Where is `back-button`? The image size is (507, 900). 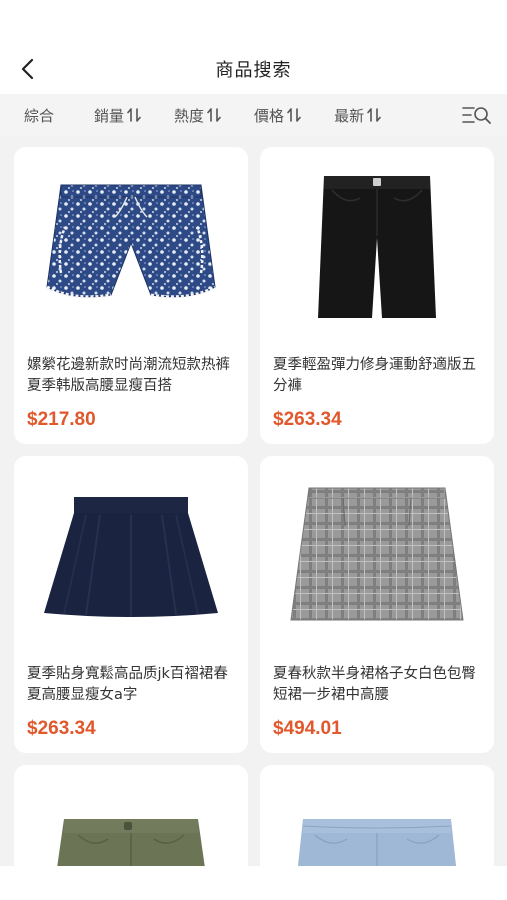
back-button is located at coordinates (28, 69).